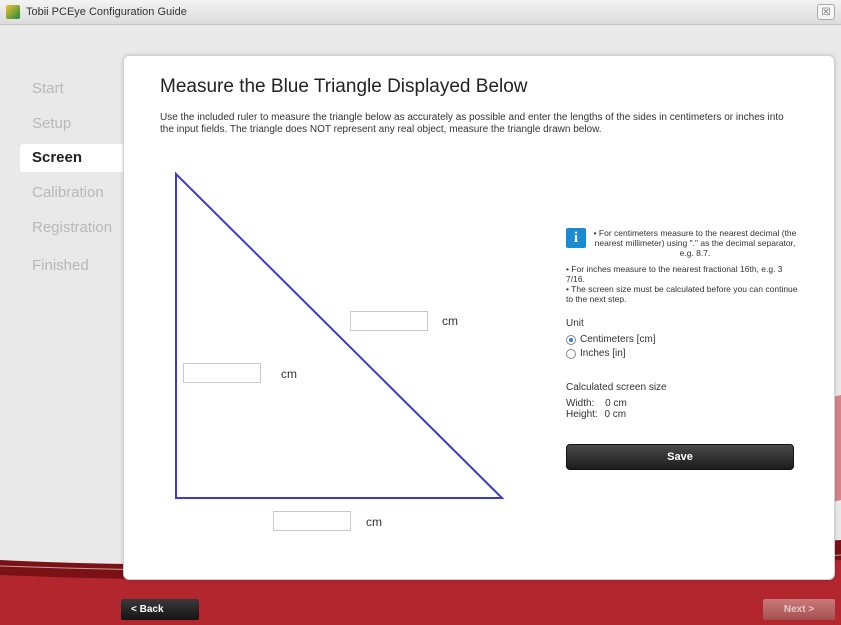 This screenshot has height=625, width=841. What do you see at coordinates (389, 321) in the screenshot?
I see `hypotenuse-input` at bounding box center [389, 321].